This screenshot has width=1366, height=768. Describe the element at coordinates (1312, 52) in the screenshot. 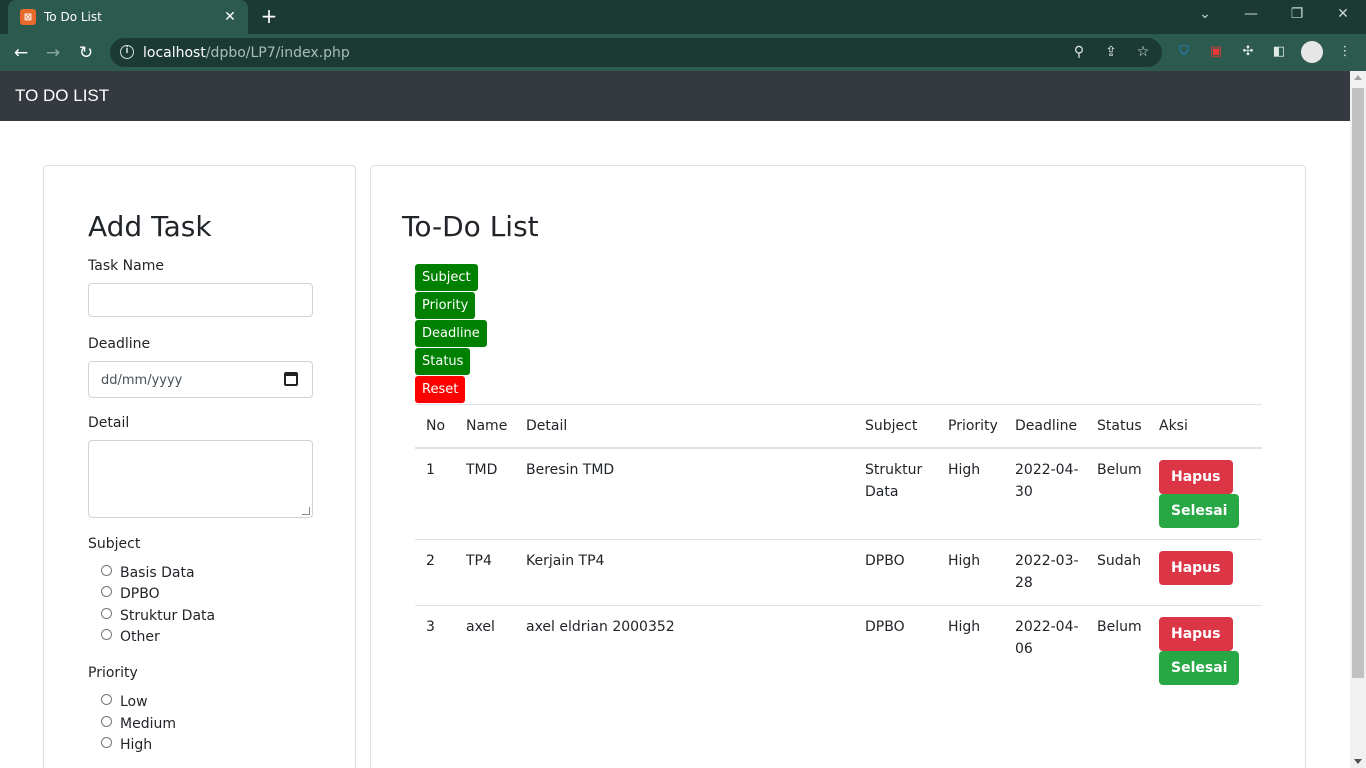

I see `profile-avatar` at that location.